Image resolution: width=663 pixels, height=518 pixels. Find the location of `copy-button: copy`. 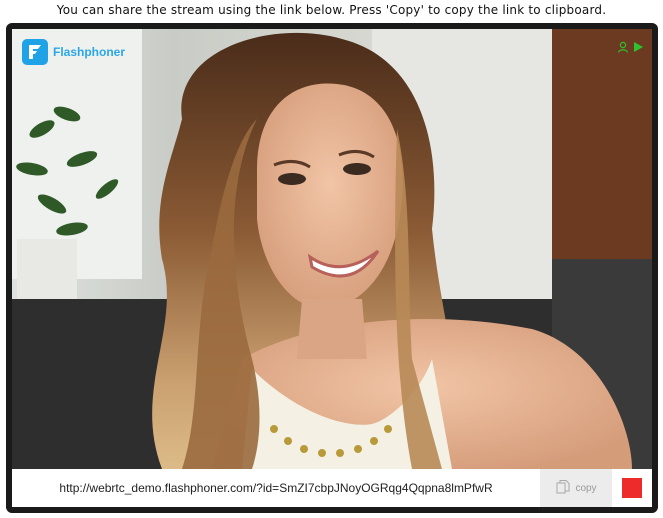

copy-button: copy is located at coordinates (576, 488).